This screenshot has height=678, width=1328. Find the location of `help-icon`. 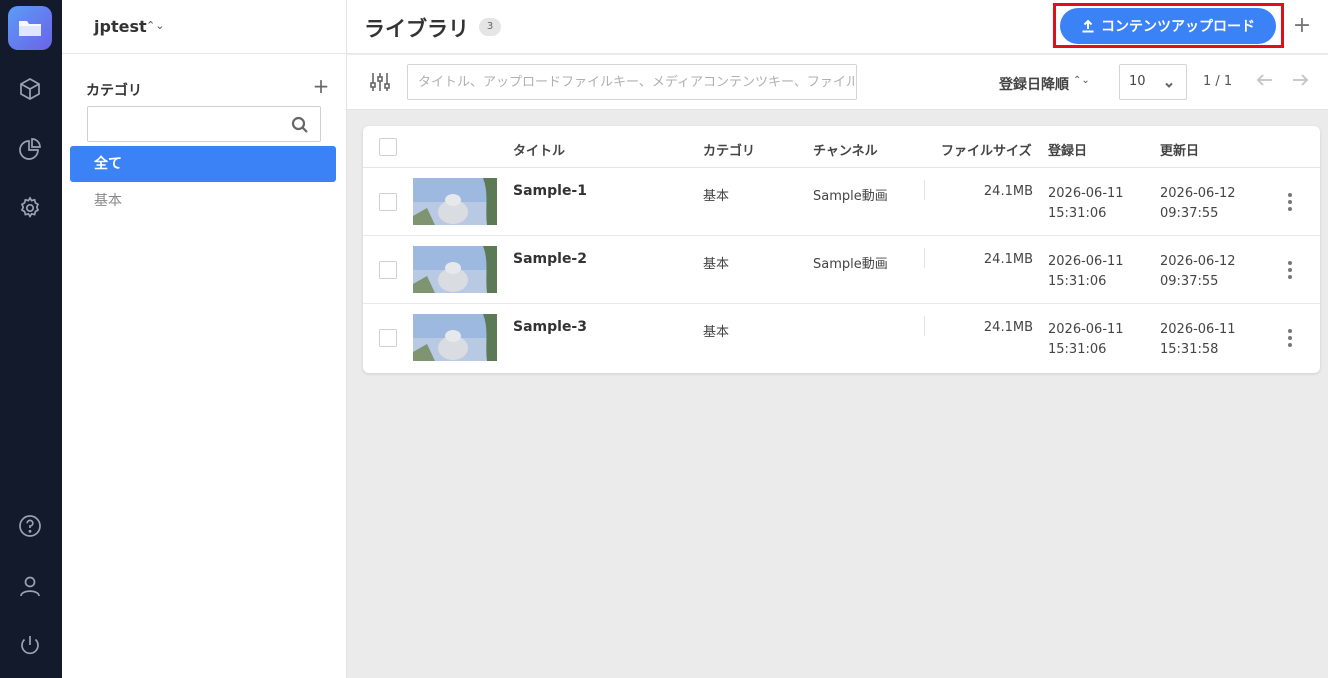

help-icon is located at coordinates (30, 526).